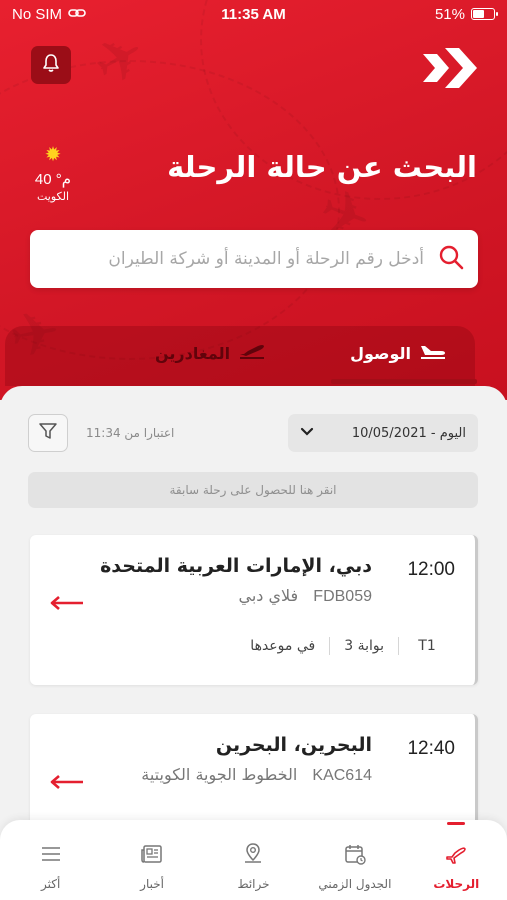  Describe the element at coordinates (152, 884) in the screenshot. I see `nav-news-label: أخبار` at that location.